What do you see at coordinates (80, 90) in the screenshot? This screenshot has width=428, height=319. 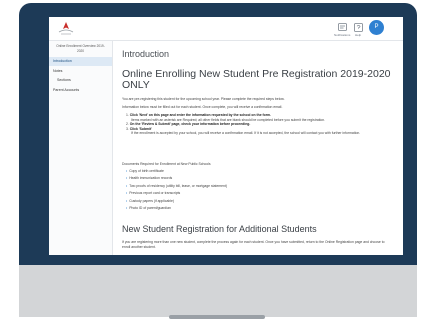 I see `sidebar-item-parent-accounts: Parent Accounts` at bounding box center [80, 90].